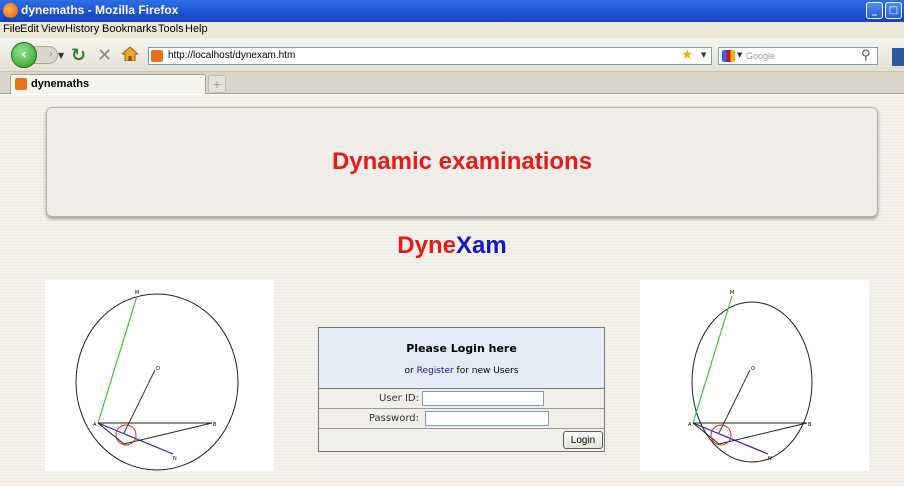 Image resolution: width=904 pixels, height=487 pixels. Describe the element at coordinates (21, 84) in the screenshot. I see `tab-favicon-icon` at that location.